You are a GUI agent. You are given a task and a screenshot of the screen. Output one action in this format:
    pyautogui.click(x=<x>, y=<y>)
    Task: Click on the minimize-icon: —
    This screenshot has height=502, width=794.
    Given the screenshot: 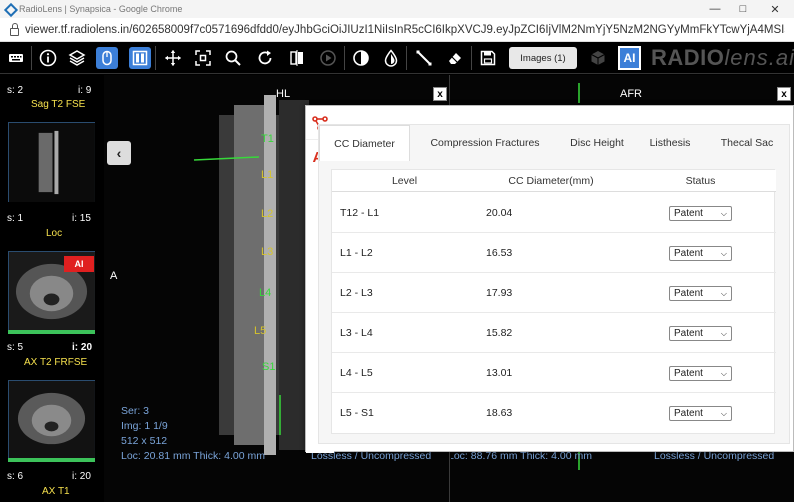 What is the action you would take?
    pyautogui.click(x=715, y=9)
    